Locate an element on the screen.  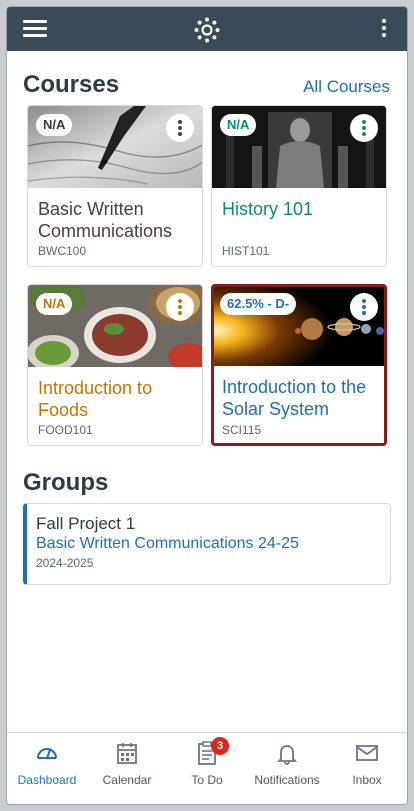
tab-label: Notifications is located at coordinates (287, 780).